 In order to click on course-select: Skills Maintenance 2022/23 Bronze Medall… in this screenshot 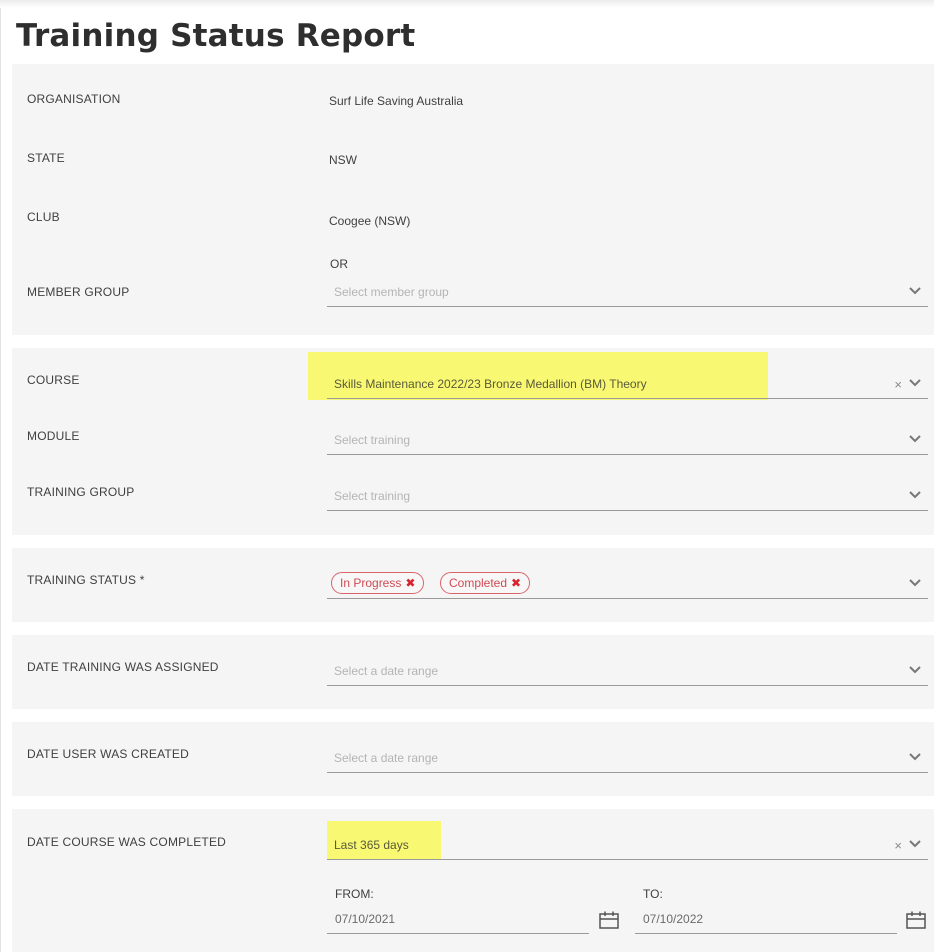, I will do `click(627, 384)`.